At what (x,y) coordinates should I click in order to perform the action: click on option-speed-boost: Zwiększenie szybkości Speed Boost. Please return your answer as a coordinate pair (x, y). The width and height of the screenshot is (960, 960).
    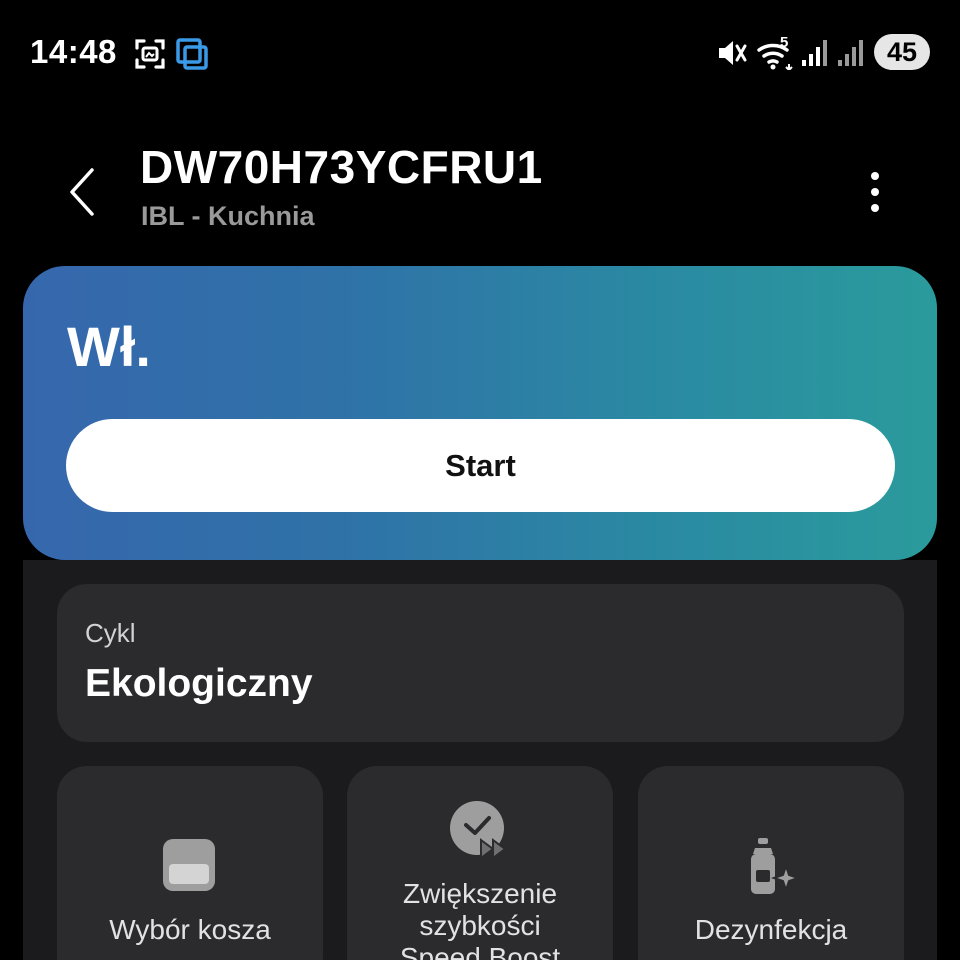
    Looking at the image, I should click on (480, 863).